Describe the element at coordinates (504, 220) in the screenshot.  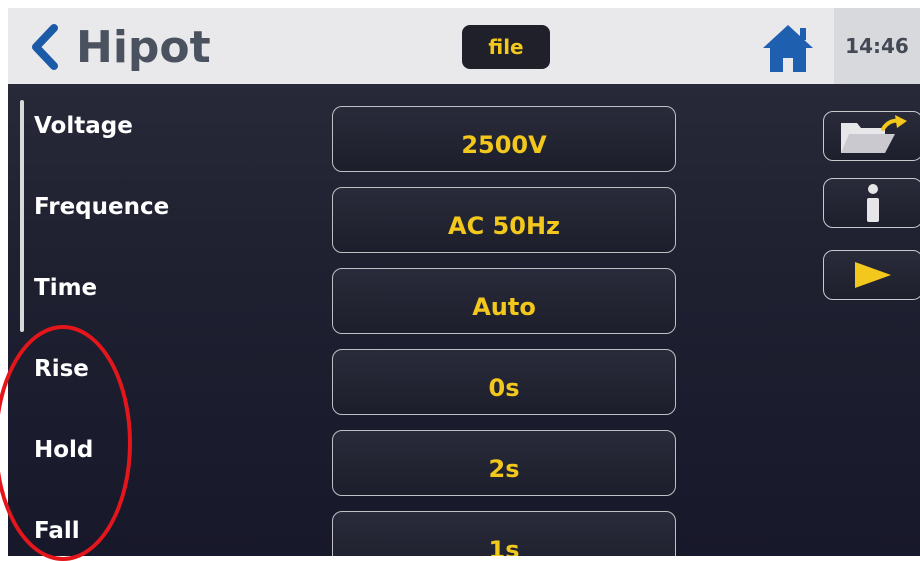
I see `frequence-field: AC 50Hz` at that location.